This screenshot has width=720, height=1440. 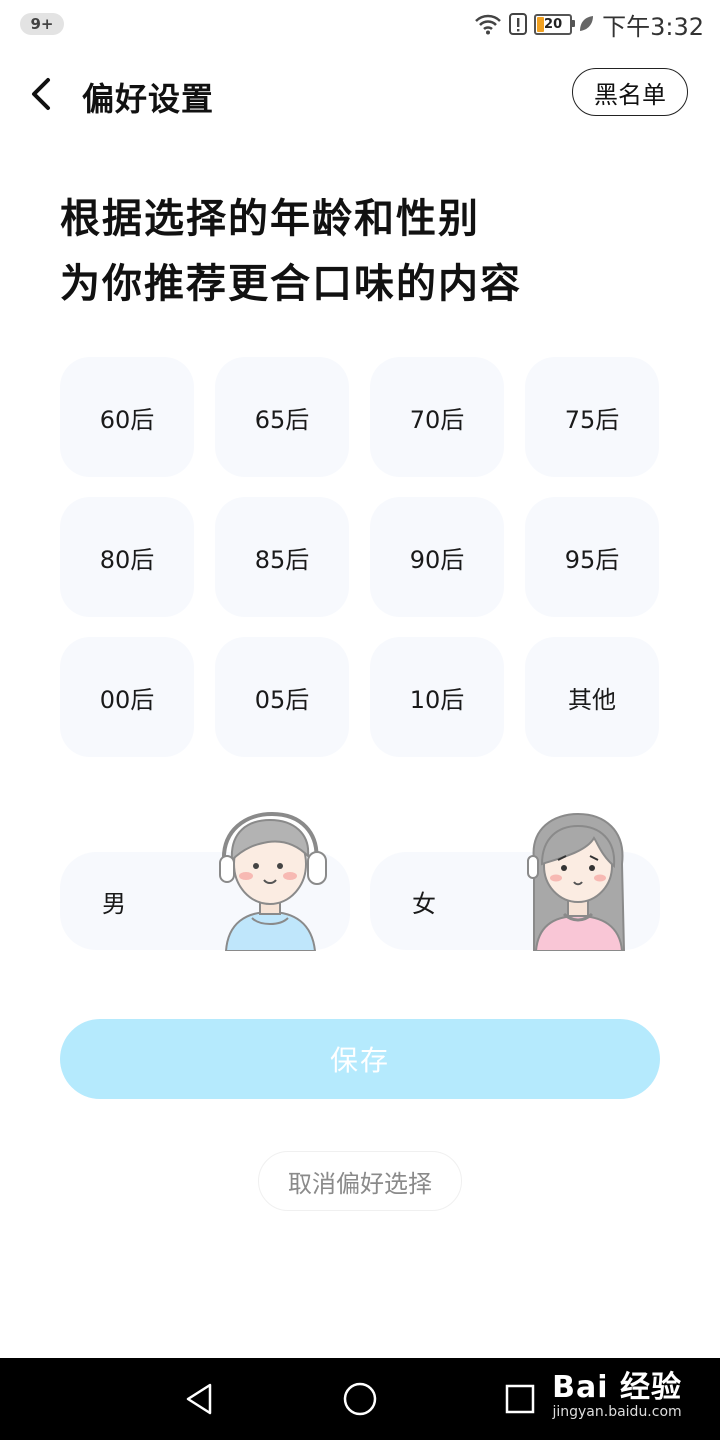 What do you see at coordinates (42, 24) in the screenshot?
I see `notification-badge: 9+` at bounding box center [42, 24].